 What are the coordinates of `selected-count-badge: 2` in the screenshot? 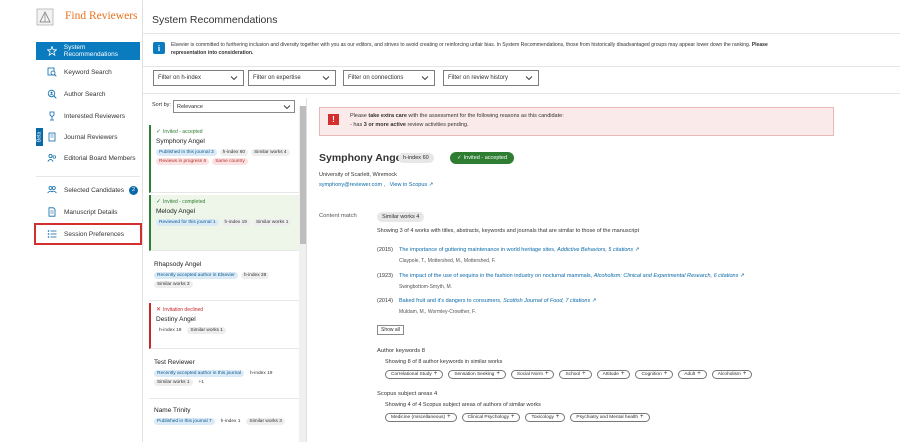 It's located at (133, 190).